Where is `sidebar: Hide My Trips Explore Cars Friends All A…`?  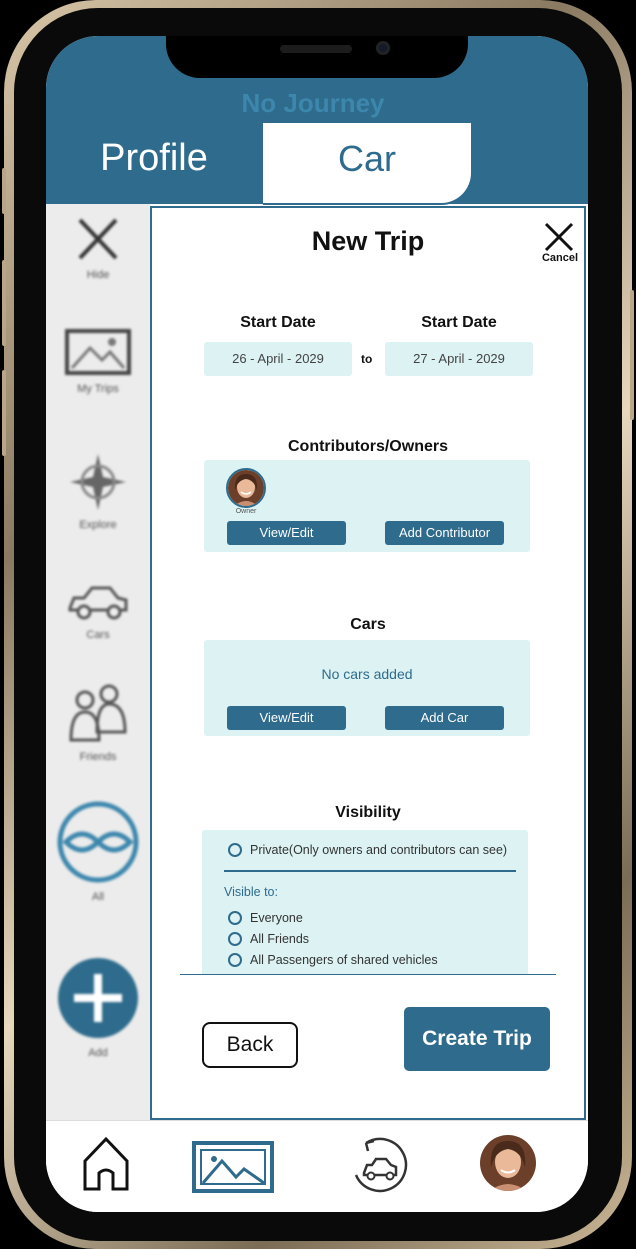 sidebar: Hide My Trips Explore Cars Friends All A… is located at coordinates (98, 662).